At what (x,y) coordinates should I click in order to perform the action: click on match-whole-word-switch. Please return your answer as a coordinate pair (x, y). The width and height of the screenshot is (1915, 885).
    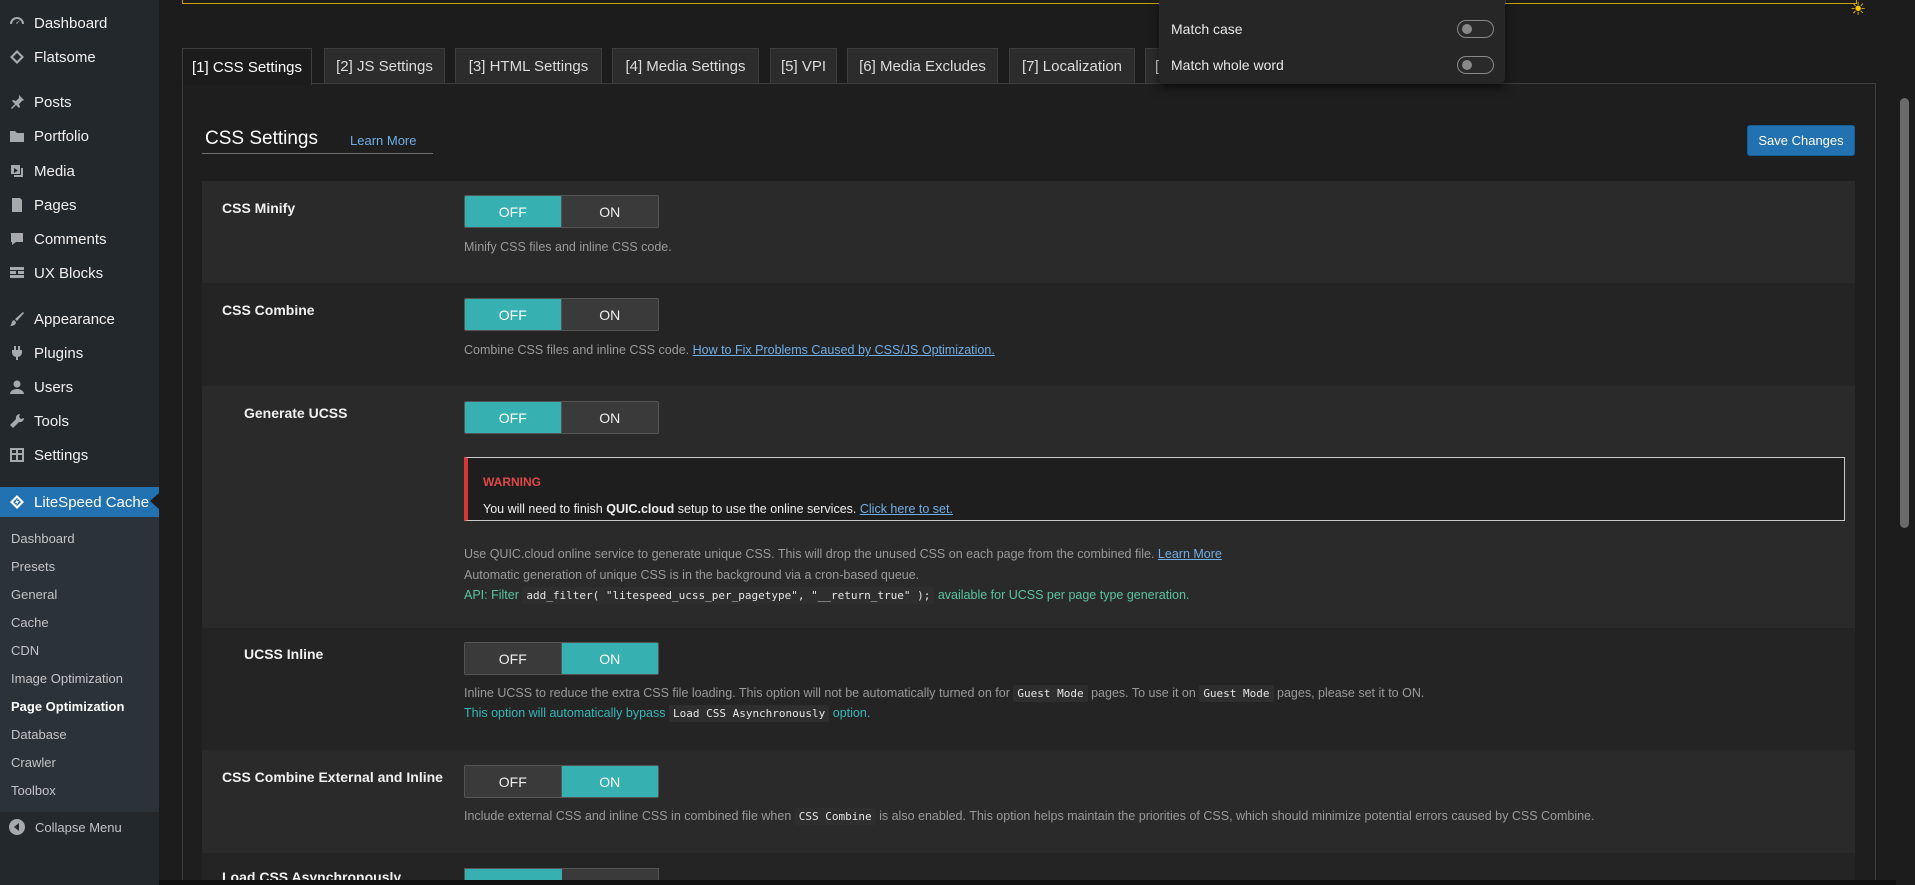
    Looking at the image, I should click on (1475, 65).